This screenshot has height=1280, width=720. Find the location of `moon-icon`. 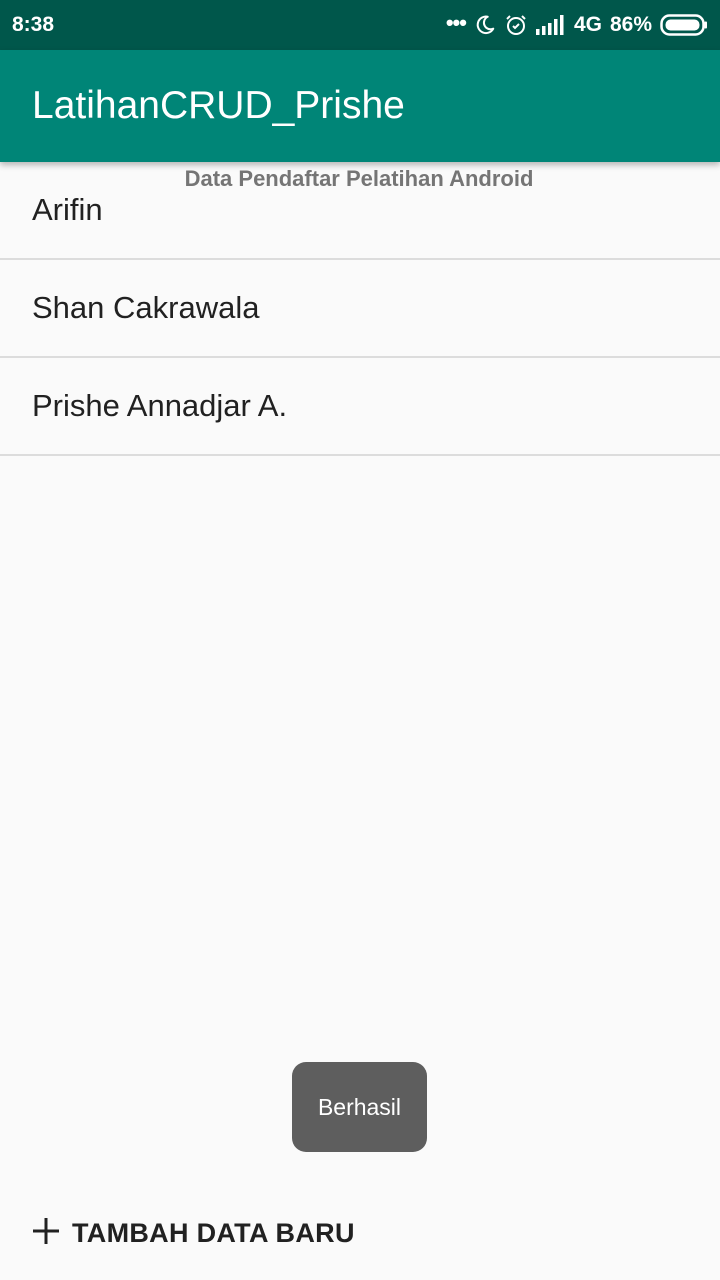

moon-icon is located at coordinates (485, 25).